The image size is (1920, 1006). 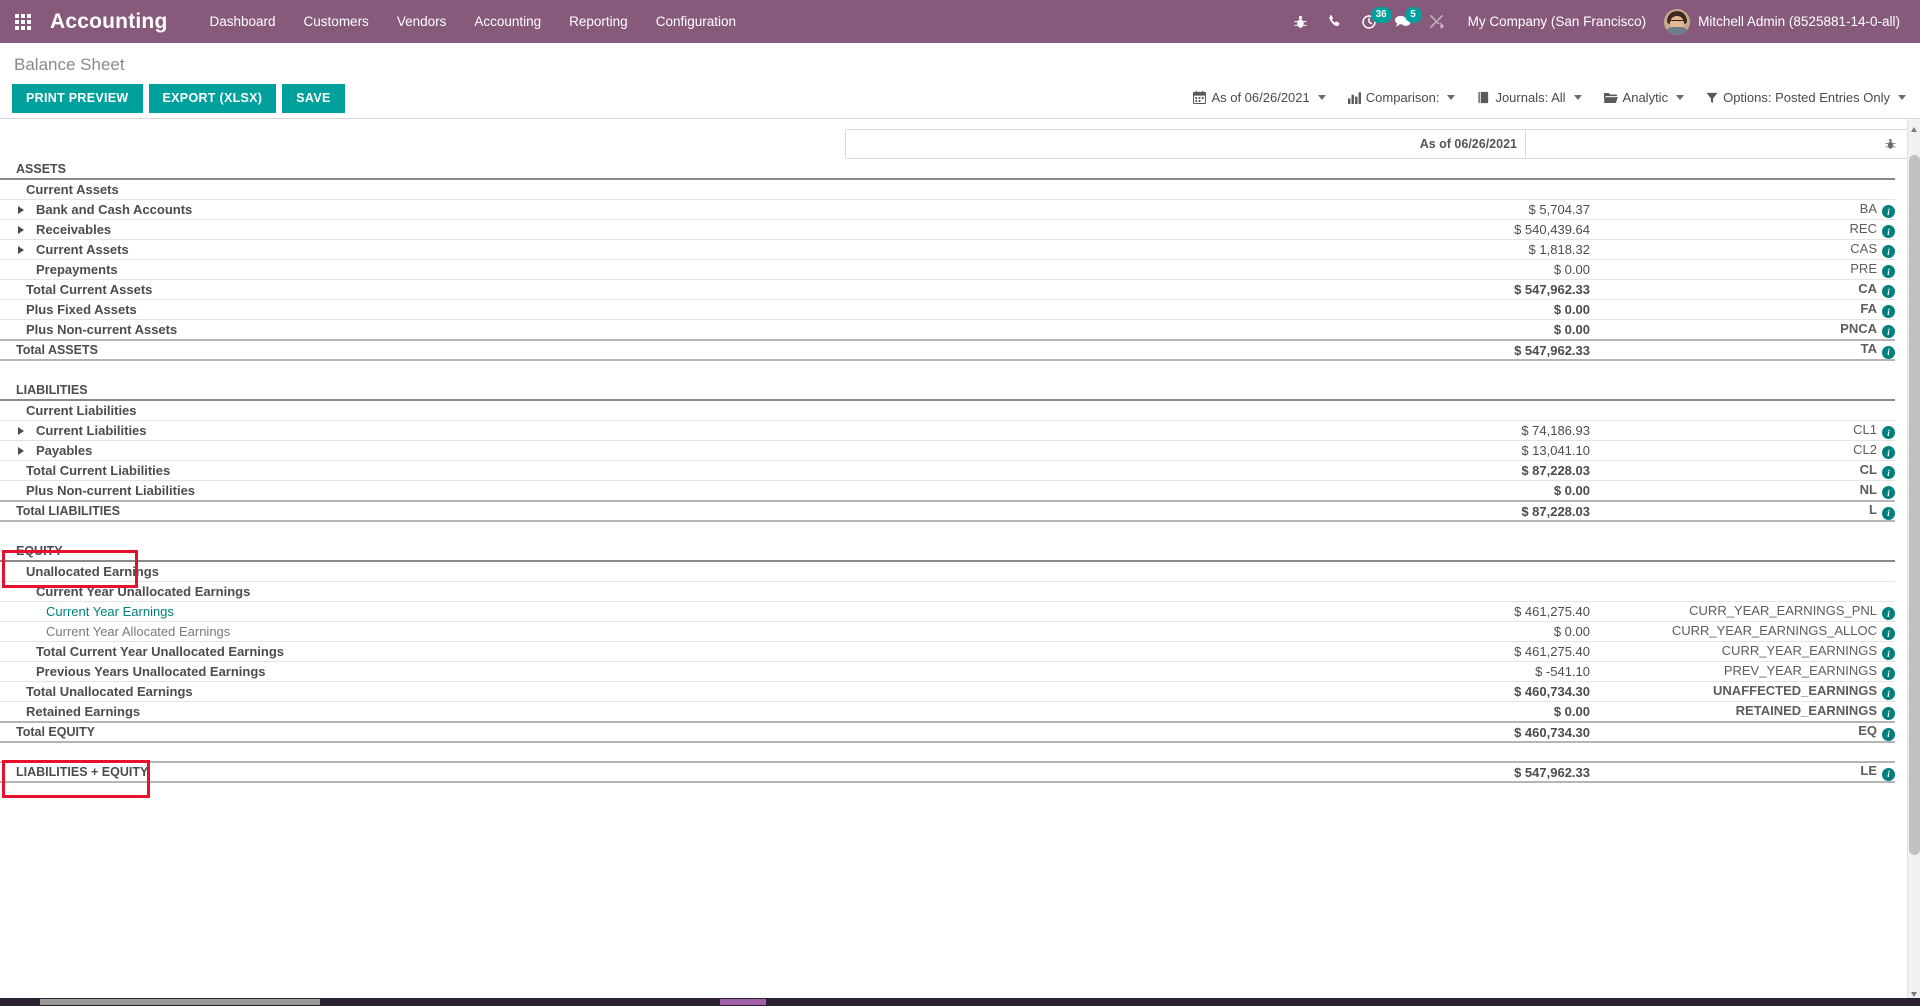 I want to click on row-value: $ 13,041.10, so click(x=1370, y=450).